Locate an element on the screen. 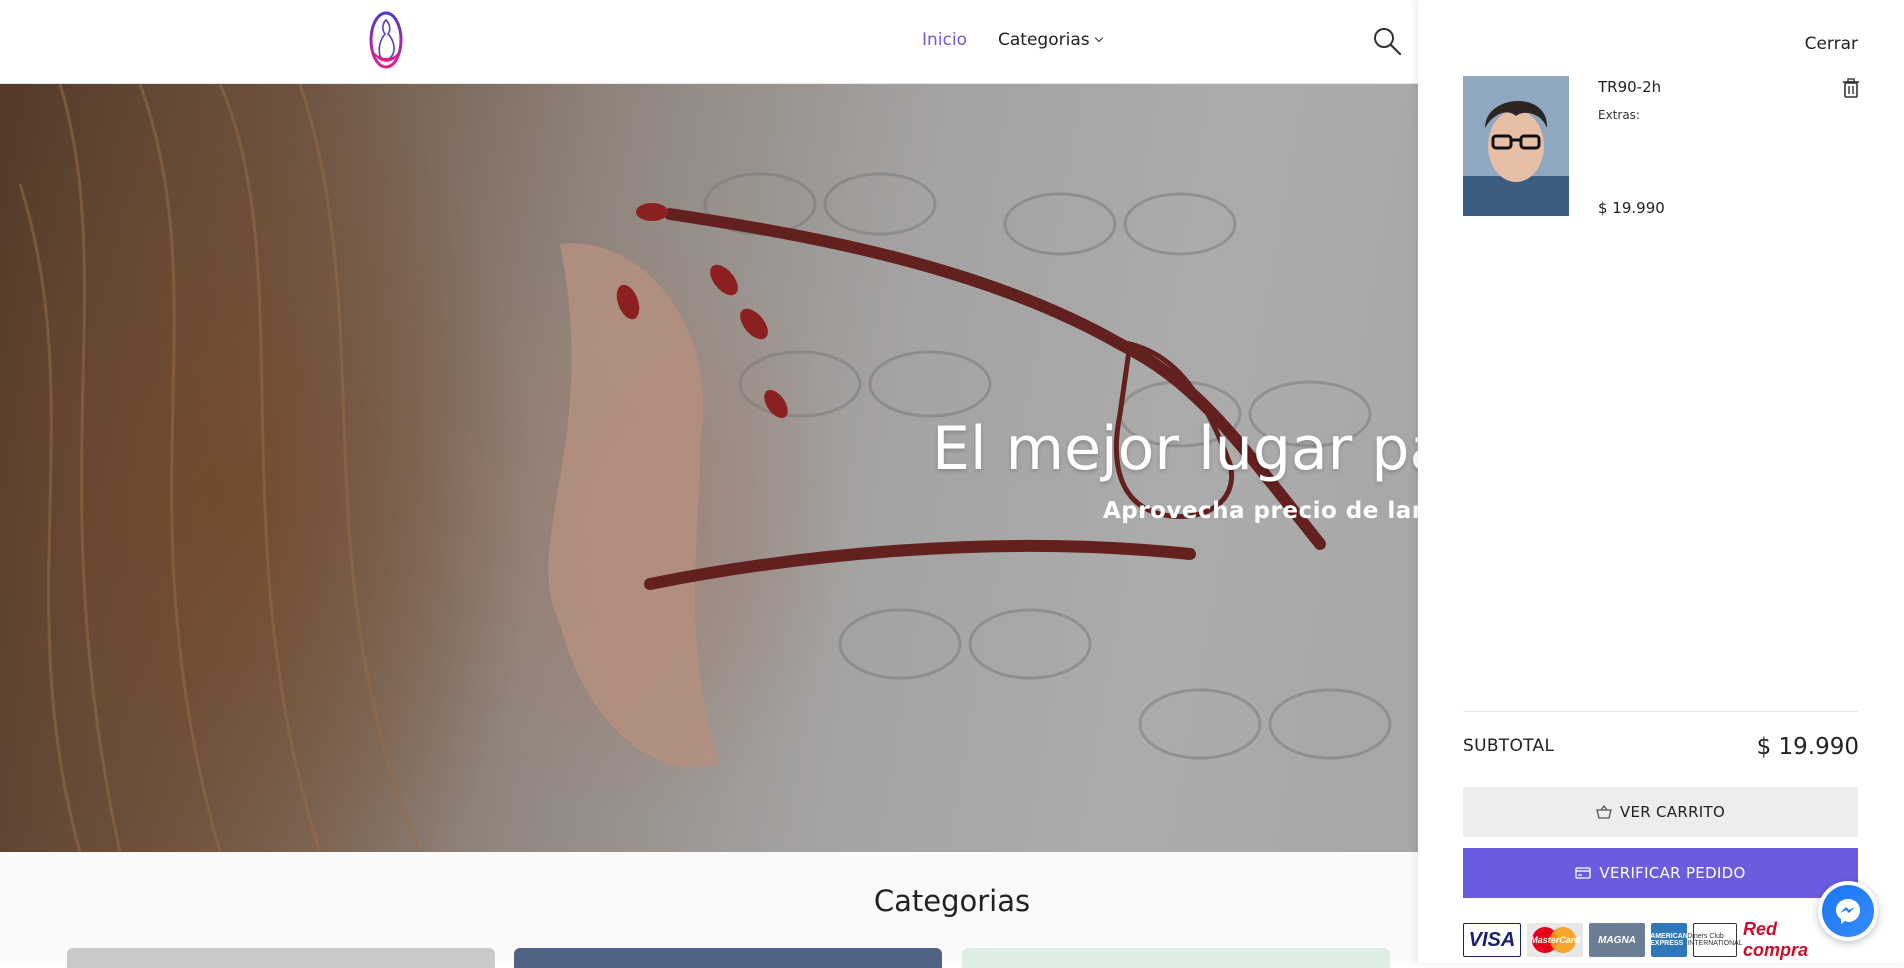 The width and height of the screenshot is (1904, 968). diners-logo: Diners Club INTERNATIONAL is located at coordinates (1715, 940).